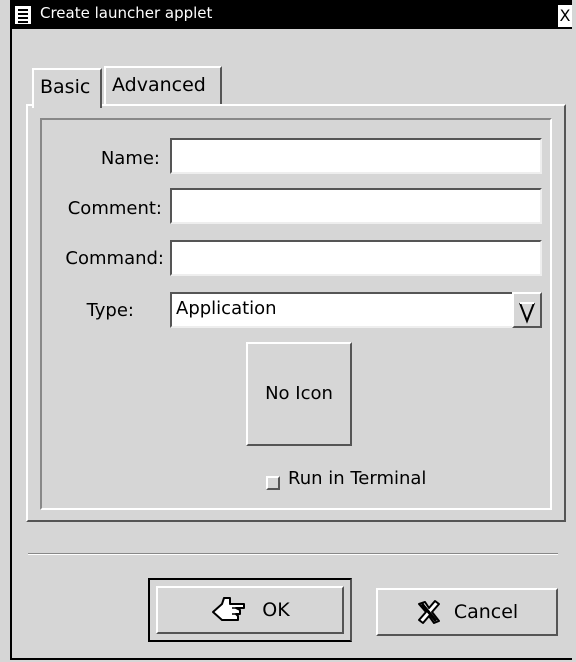 The width and height of the screenshot is (576, 662). Describe the element at coordinates (229, 609) in the screenshot. I see `ok-hand-icon` at that location.